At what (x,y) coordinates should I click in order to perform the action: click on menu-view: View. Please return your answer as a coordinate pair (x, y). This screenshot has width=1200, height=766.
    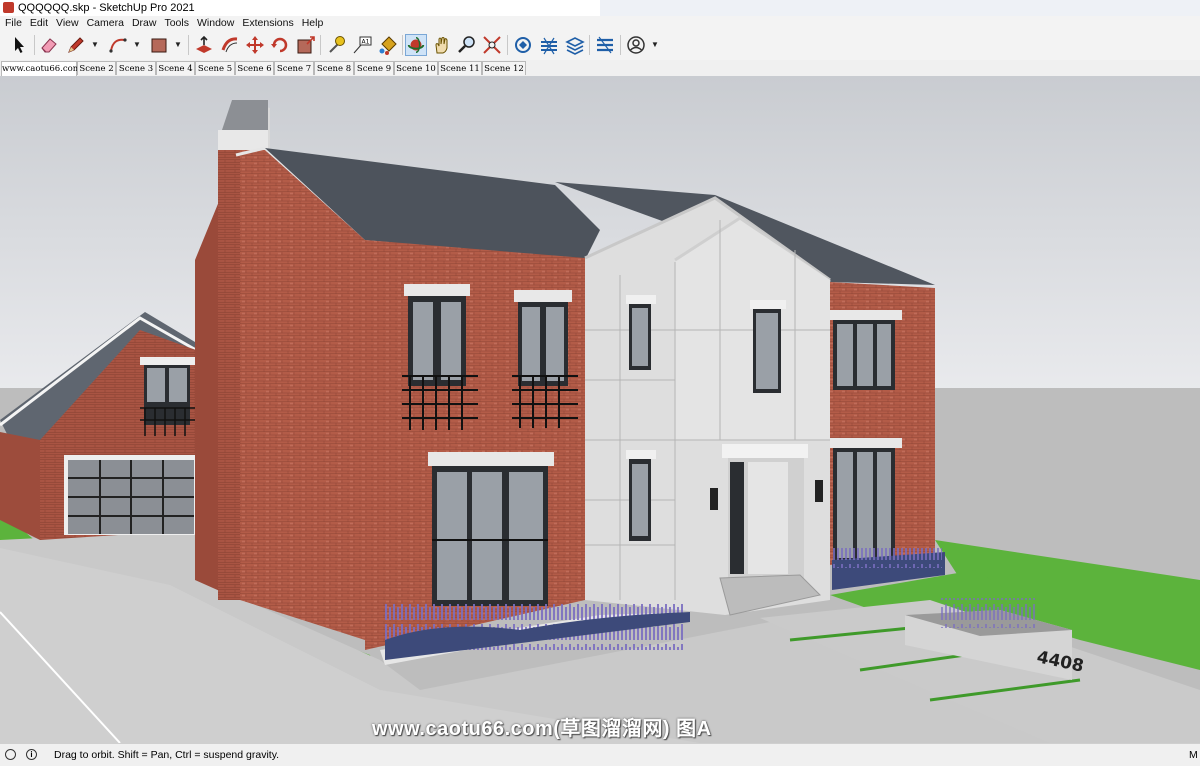
    Looking at the image, I should click on (67, 23).